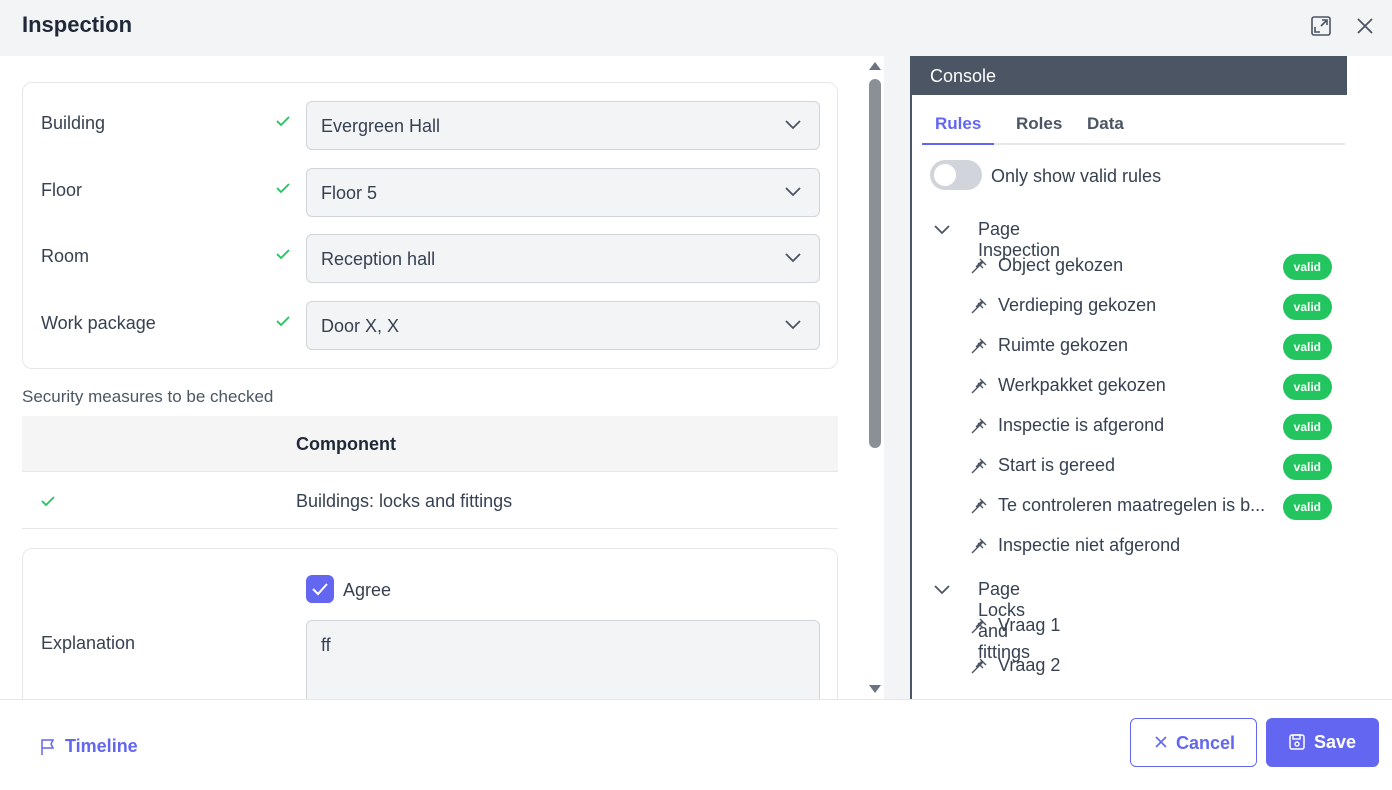 The image size is (1392, 790). I want to click on select-value: Floor 5, so click(349, 193).